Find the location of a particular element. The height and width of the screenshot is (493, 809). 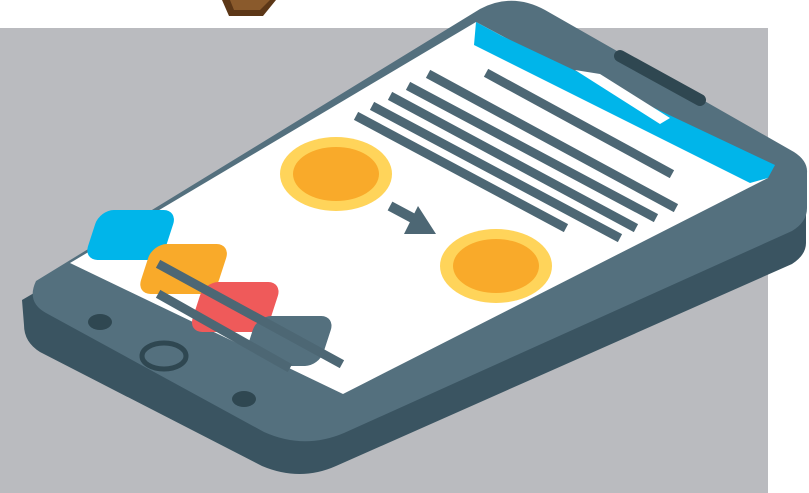

camera-icon is located at coordinates (100, 322).